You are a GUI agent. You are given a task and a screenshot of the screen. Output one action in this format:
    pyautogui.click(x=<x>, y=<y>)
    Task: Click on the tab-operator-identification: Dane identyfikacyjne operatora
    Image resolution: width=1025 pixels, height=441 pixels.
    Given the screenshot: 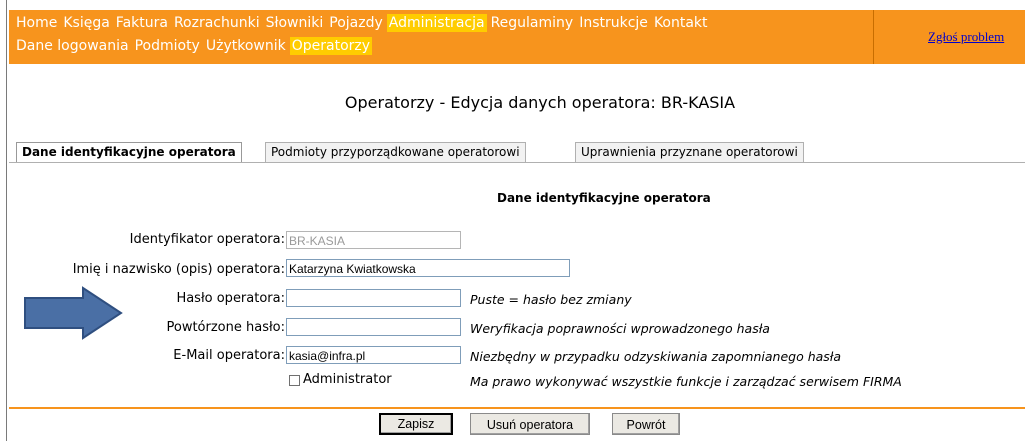 What is the action you would take?
    pyautogui.click(x=129, y=152)
    